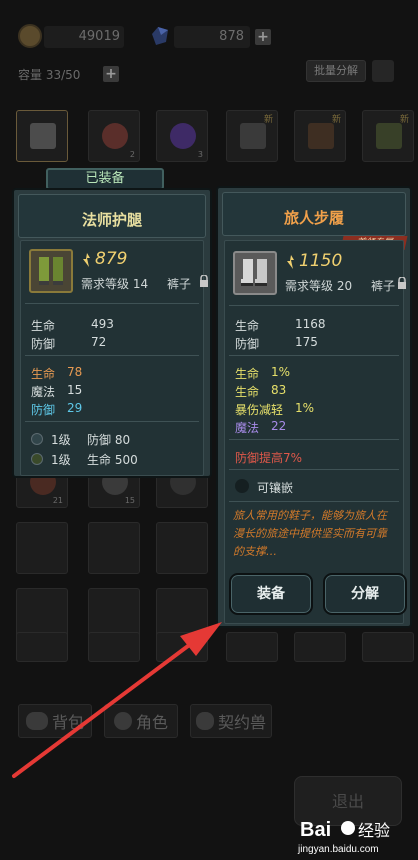 This screenshot has height=860, width=418. I want to click on gem-value: 878, so click(231, 36).